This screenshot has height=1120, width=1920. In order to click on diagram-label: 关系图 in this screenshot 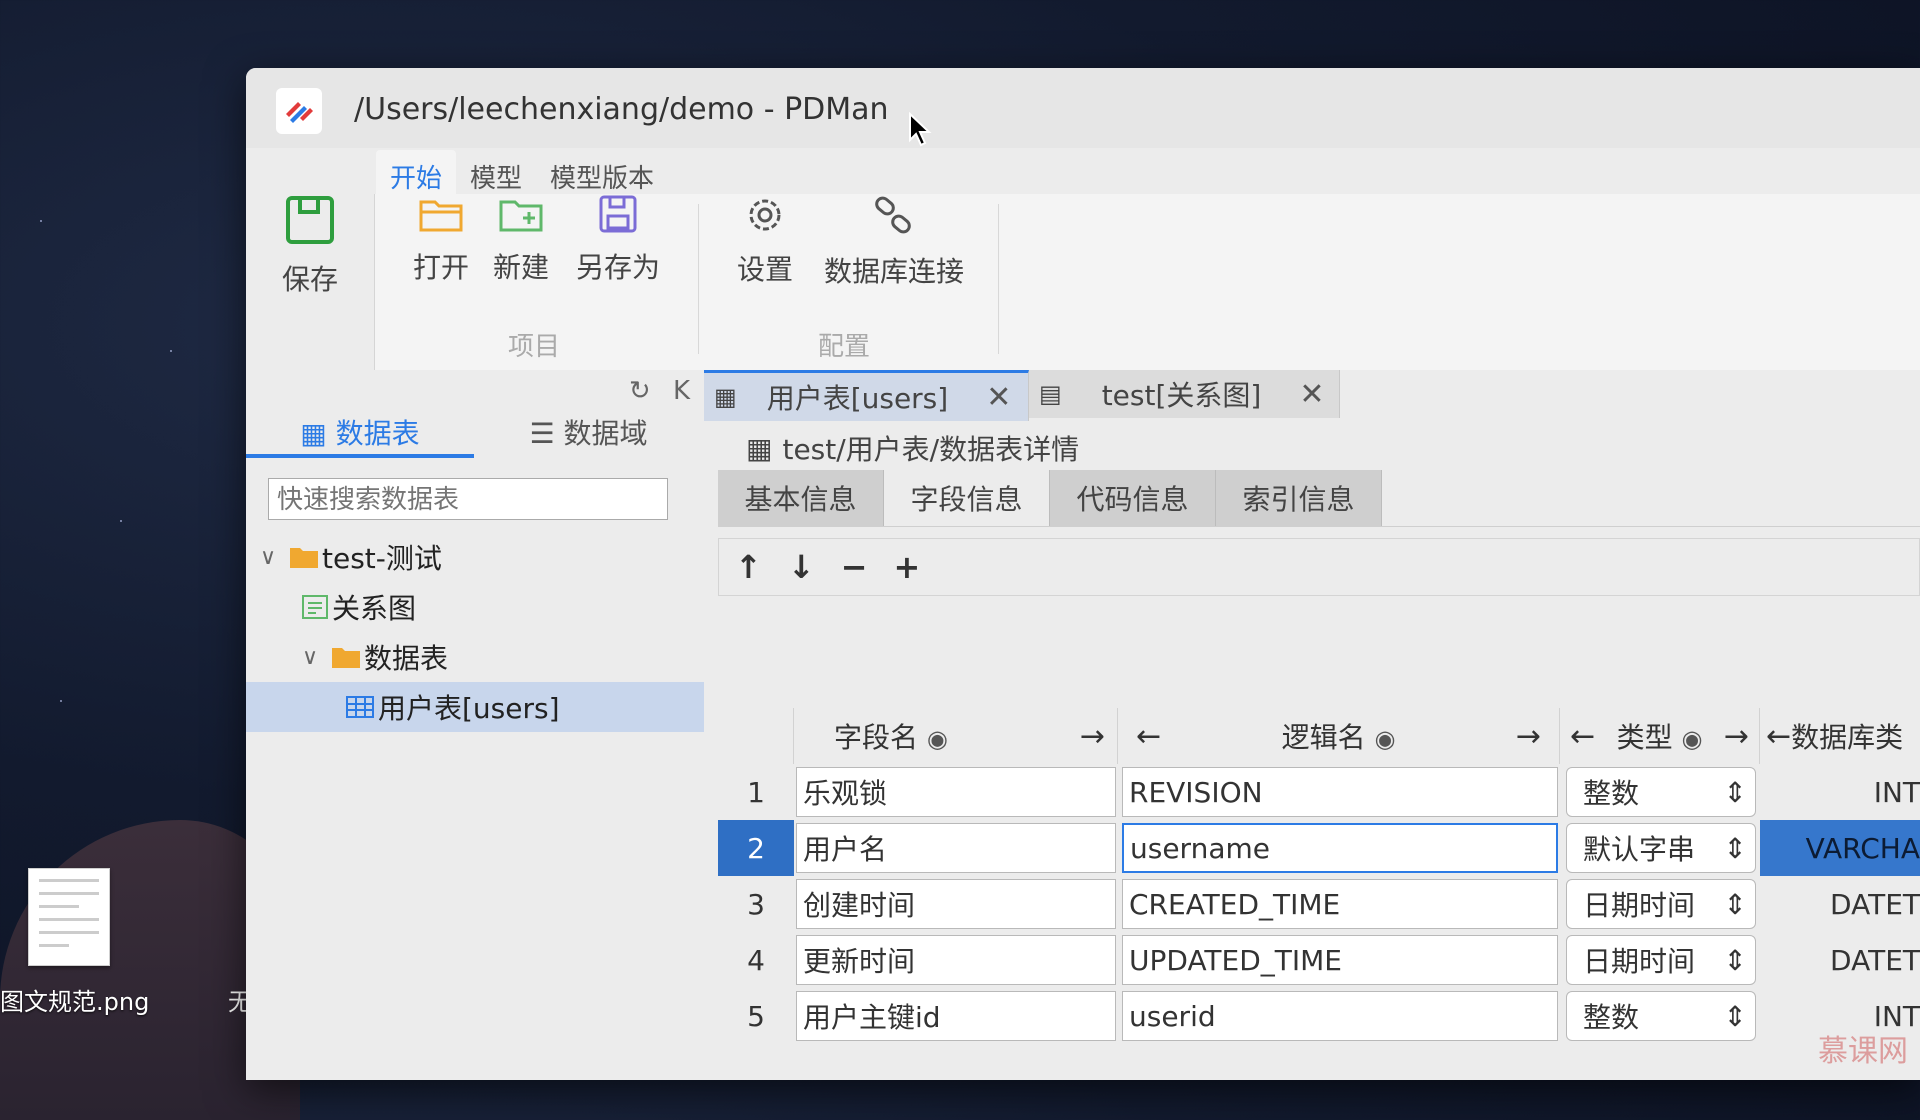, I will do `click(374, 608)`.